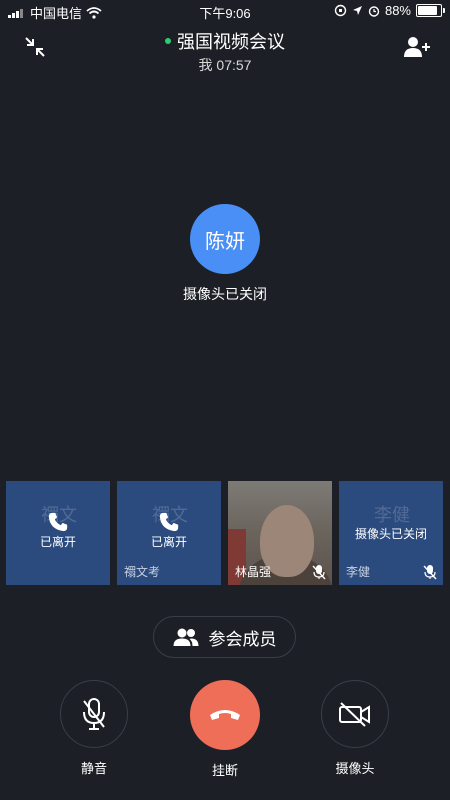  I want to click on hangup-button, so click(225, 715).